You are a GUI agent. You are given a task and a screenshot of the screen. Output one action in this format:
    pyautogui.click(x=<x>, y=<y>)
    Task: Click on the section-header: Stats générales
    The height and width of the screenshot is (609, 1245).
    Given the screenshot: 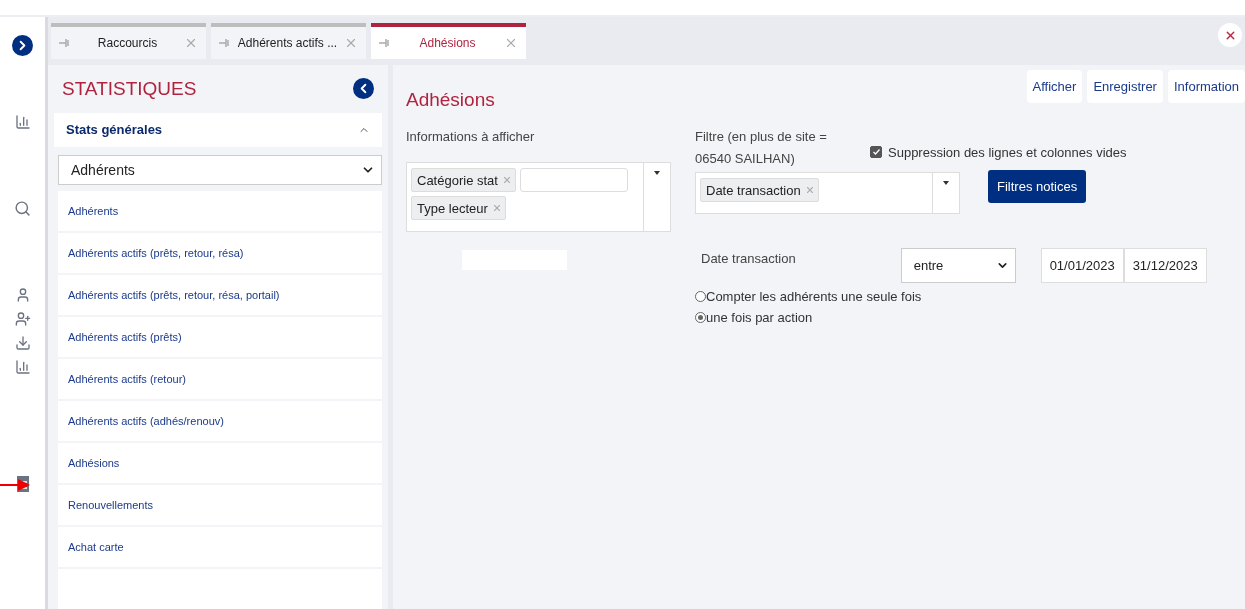 What is the action you would take?
    pyautogui.click(x=218, y=130)
    